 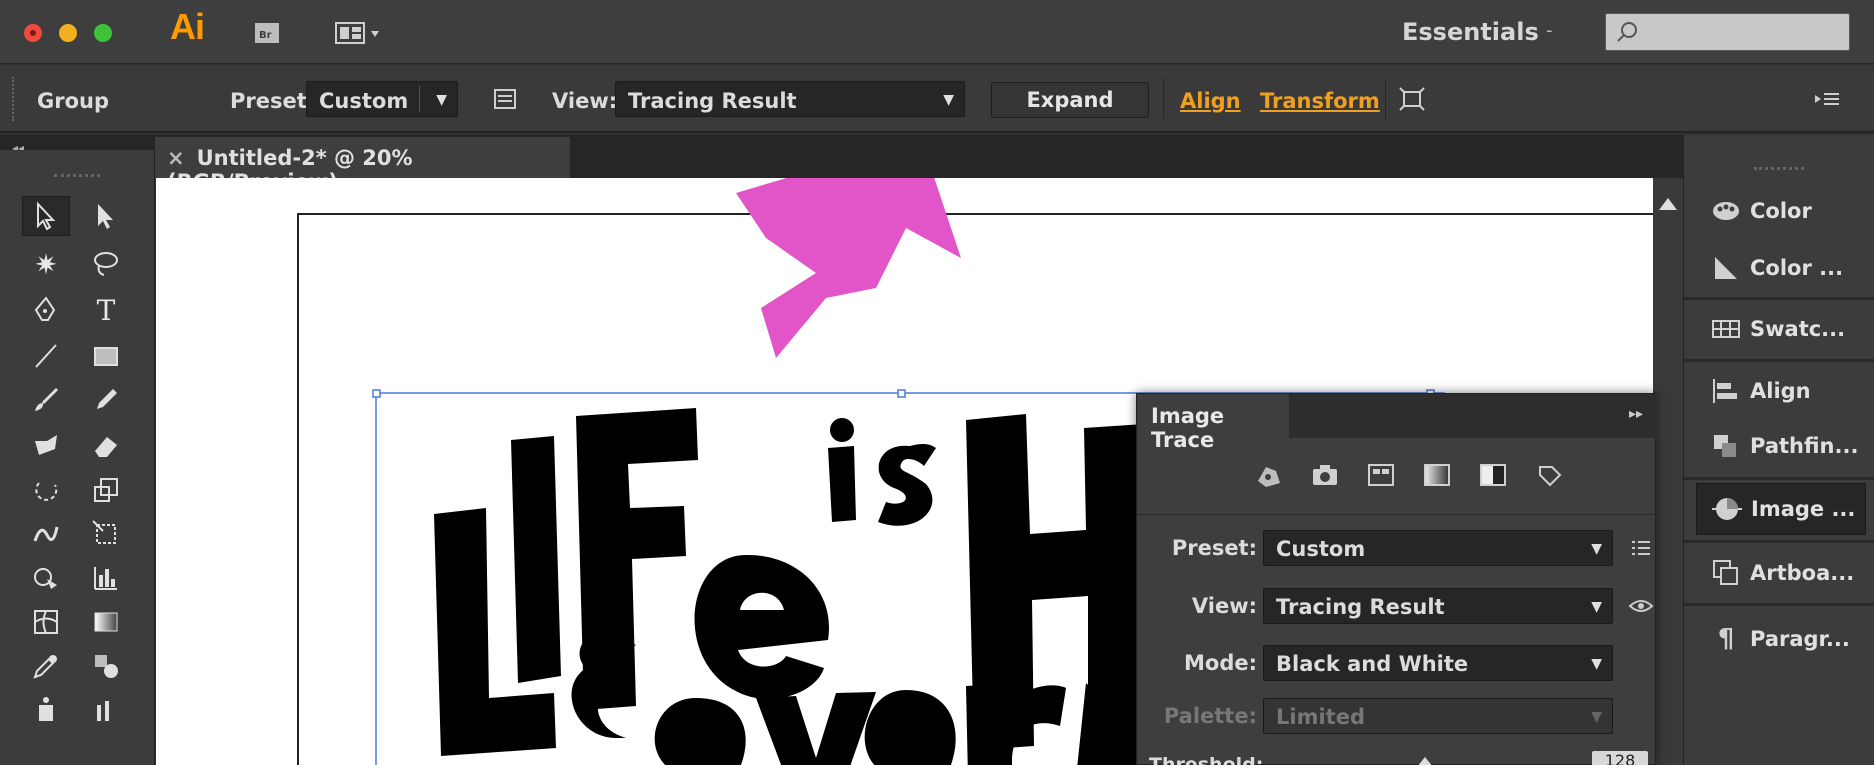 I want to click on gradient-tool-icon, so click(x=106, y=622).